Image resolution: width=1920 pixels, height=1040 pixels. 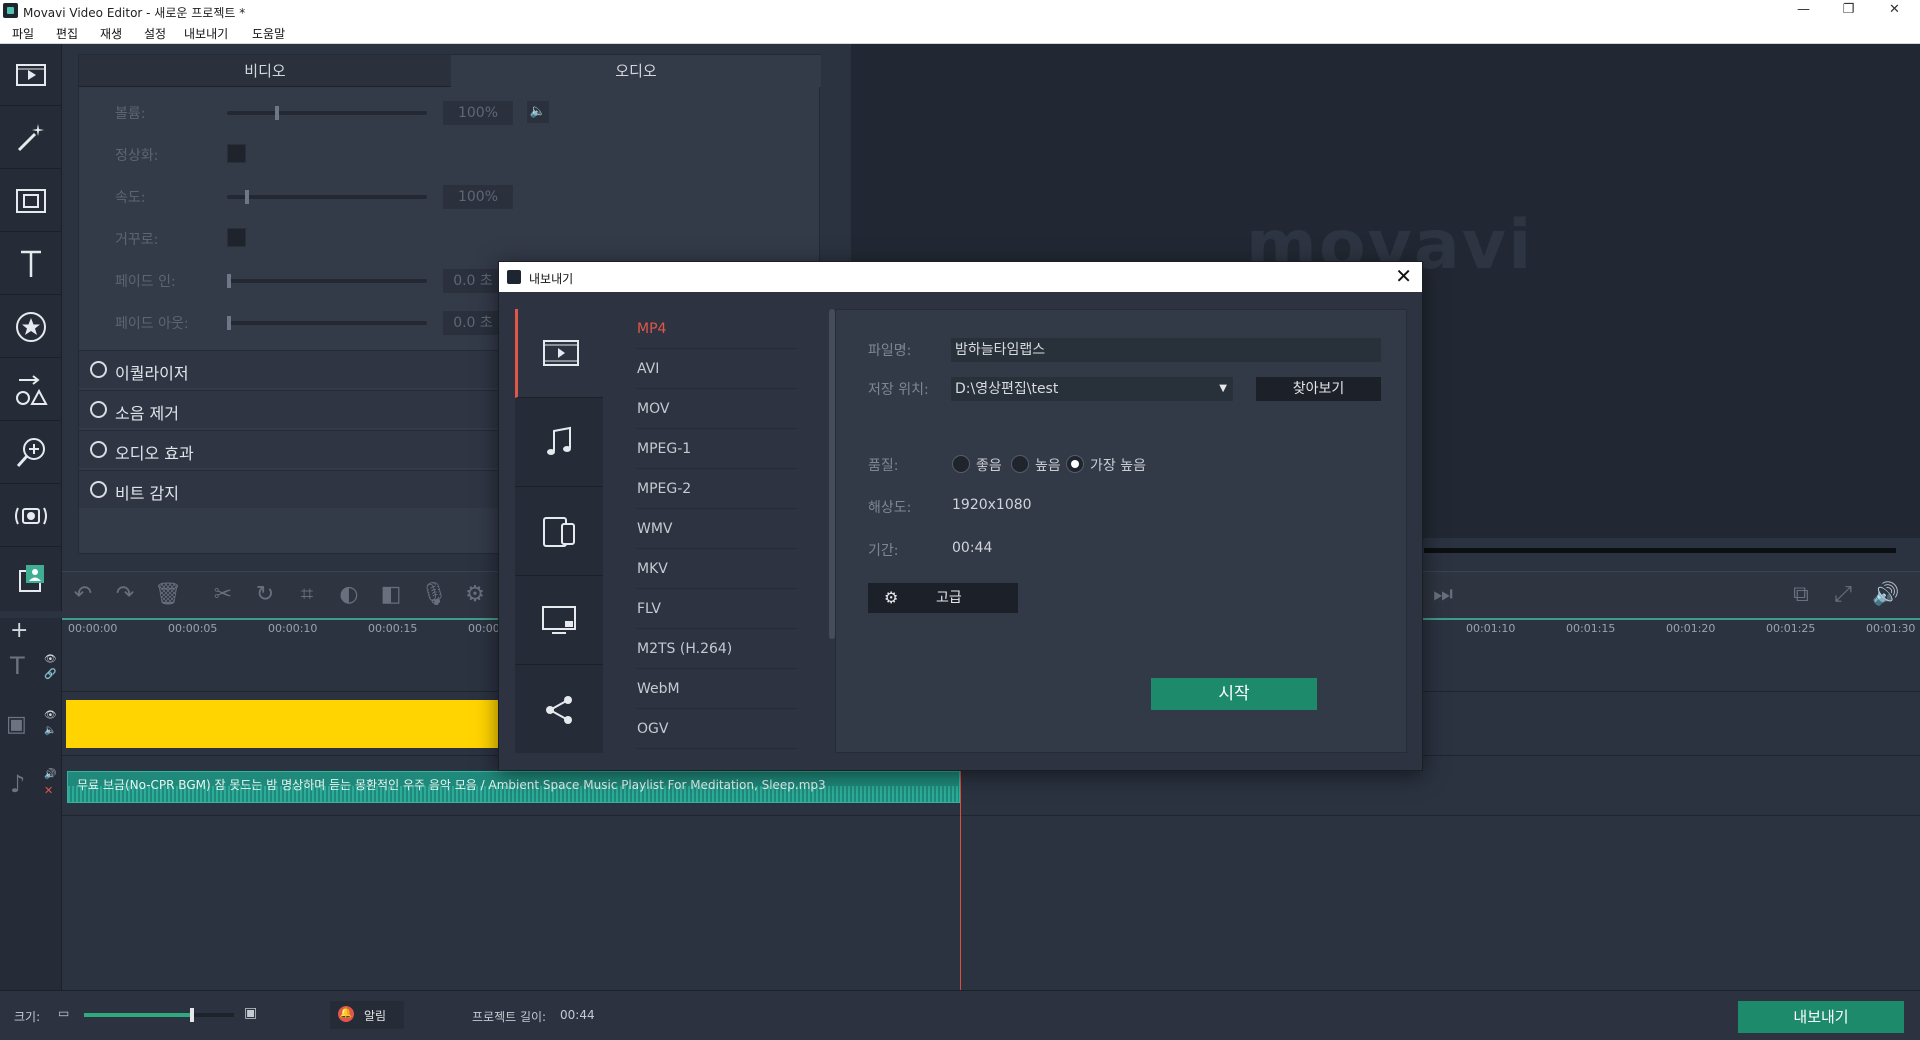 What do you see at coordinates (31, 579) in the screenshot?
I see `more-tools-button` at bounding box center [31, 579].